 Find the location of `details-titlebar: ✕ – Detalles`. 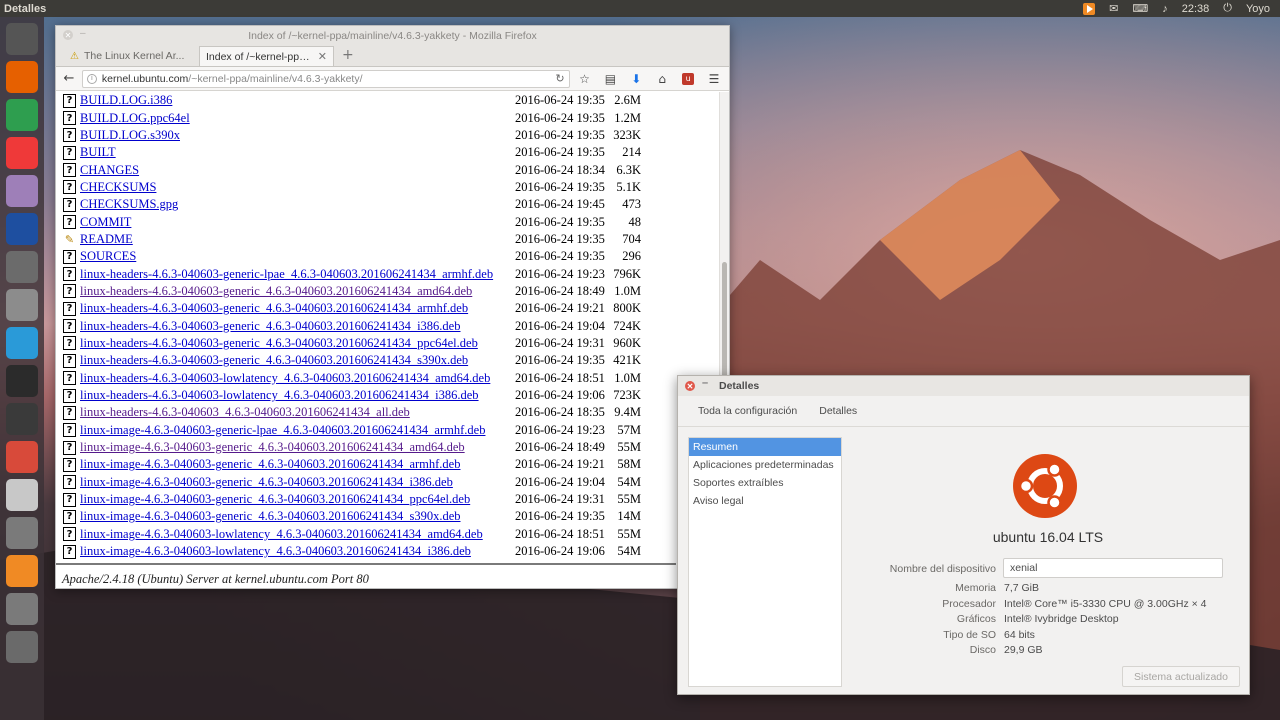

details-titlebar: ✕ – Detalles is located at coordinates (963, 386).